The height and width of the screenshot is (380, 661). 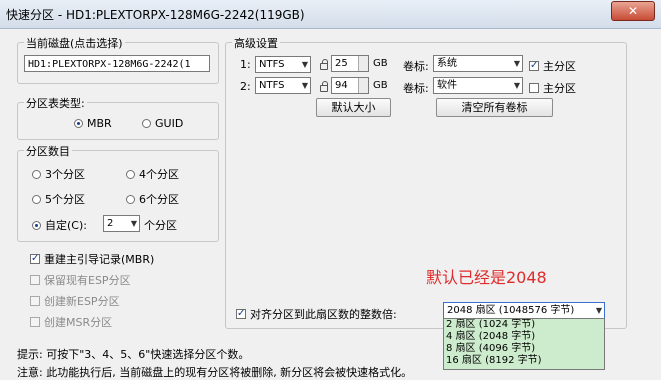 I want to click on create-msr-checkbox: 创建MSR分区, so click(x=71, y=322).